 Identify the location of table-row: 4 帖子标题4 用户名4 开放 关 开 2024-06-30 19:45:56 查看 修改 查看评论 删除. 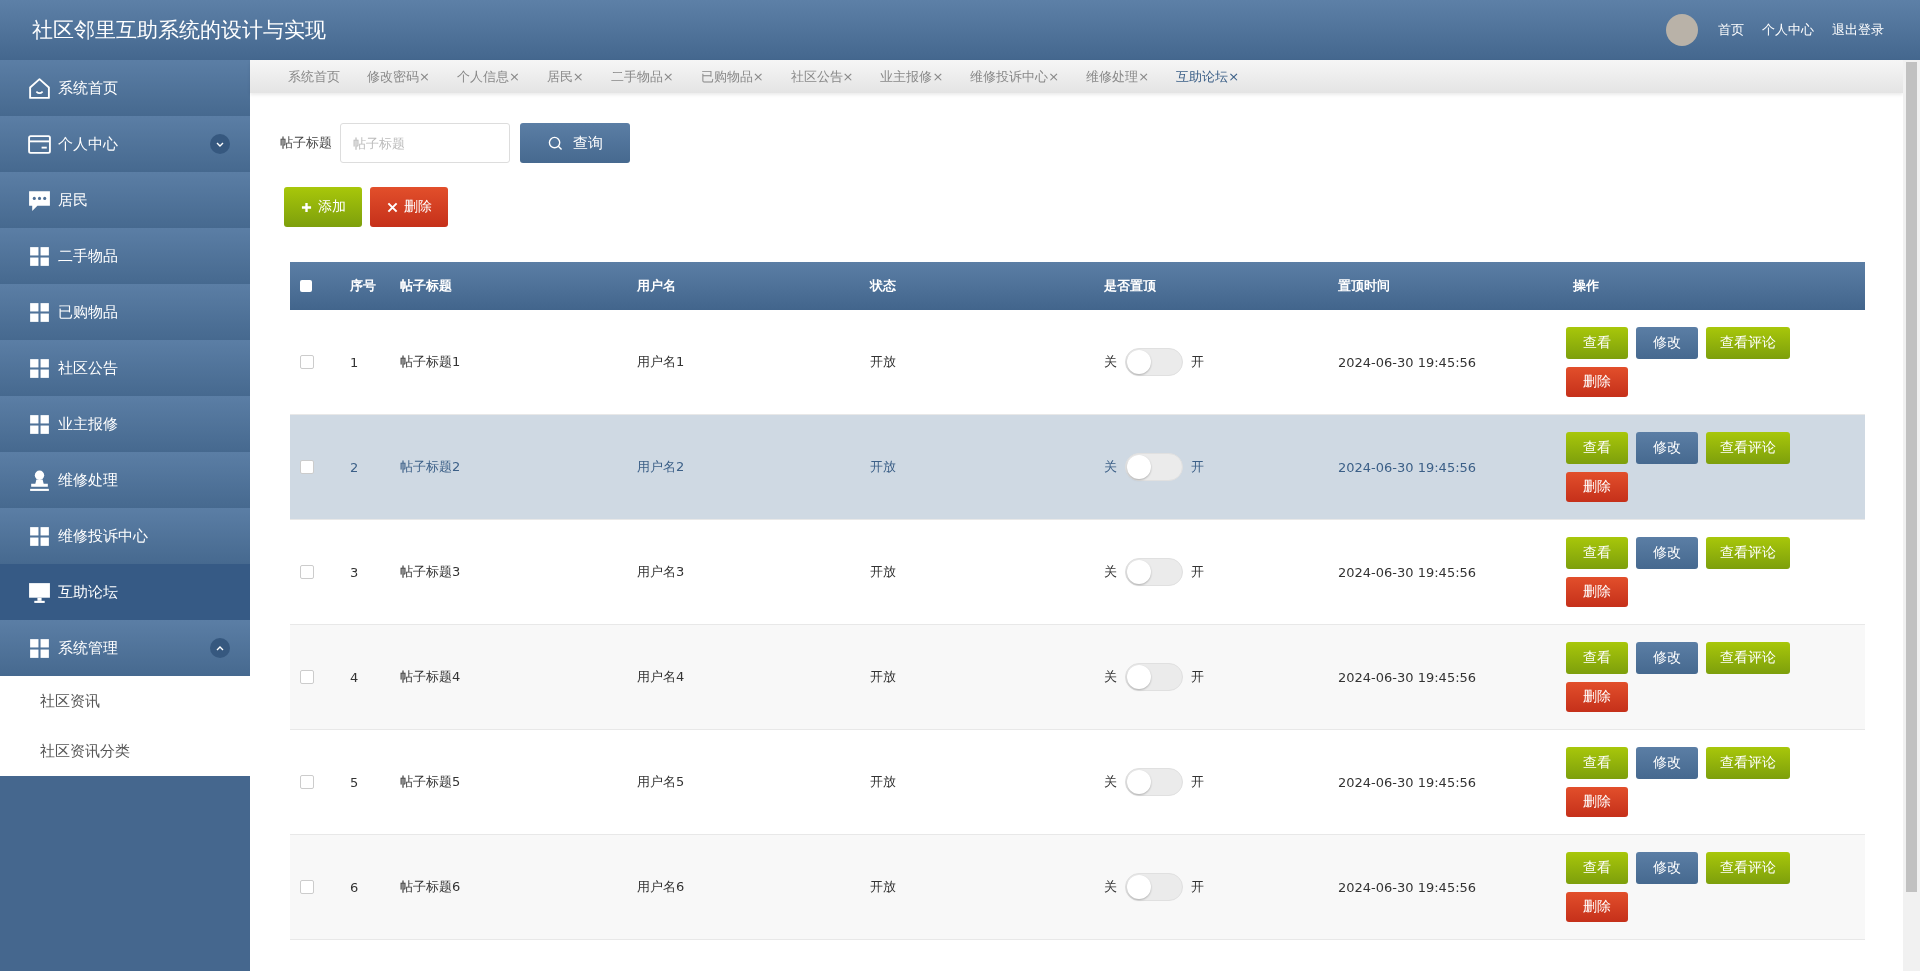
(1077, 677).